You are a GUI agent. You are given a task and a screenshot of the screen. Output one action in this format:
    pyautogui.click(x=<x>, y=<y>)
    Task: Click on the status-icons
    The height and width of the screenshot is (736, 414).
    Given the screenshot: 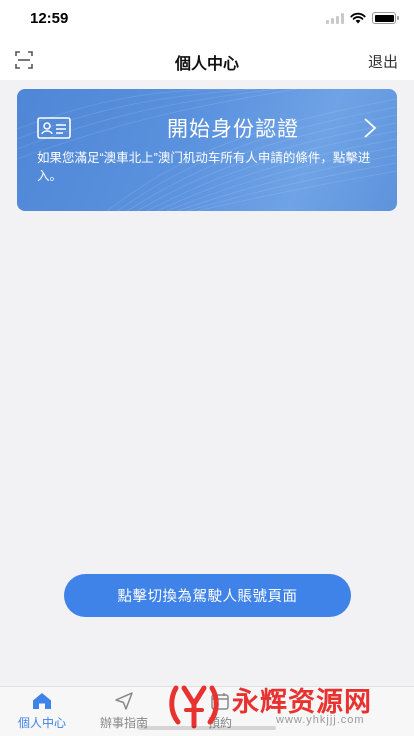 What is the action you would take?
    pyautogui.click(x=362, y=18)
    